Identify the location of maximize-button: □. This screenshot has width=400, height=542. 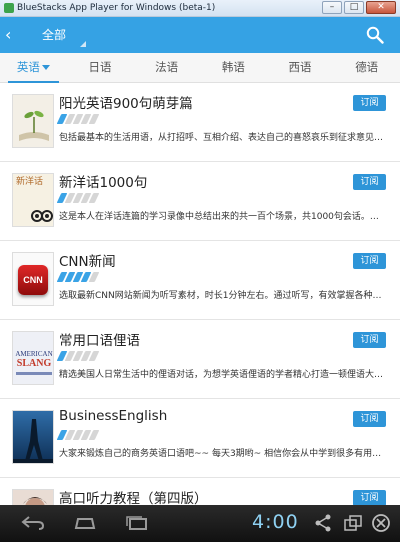
(354, 7).